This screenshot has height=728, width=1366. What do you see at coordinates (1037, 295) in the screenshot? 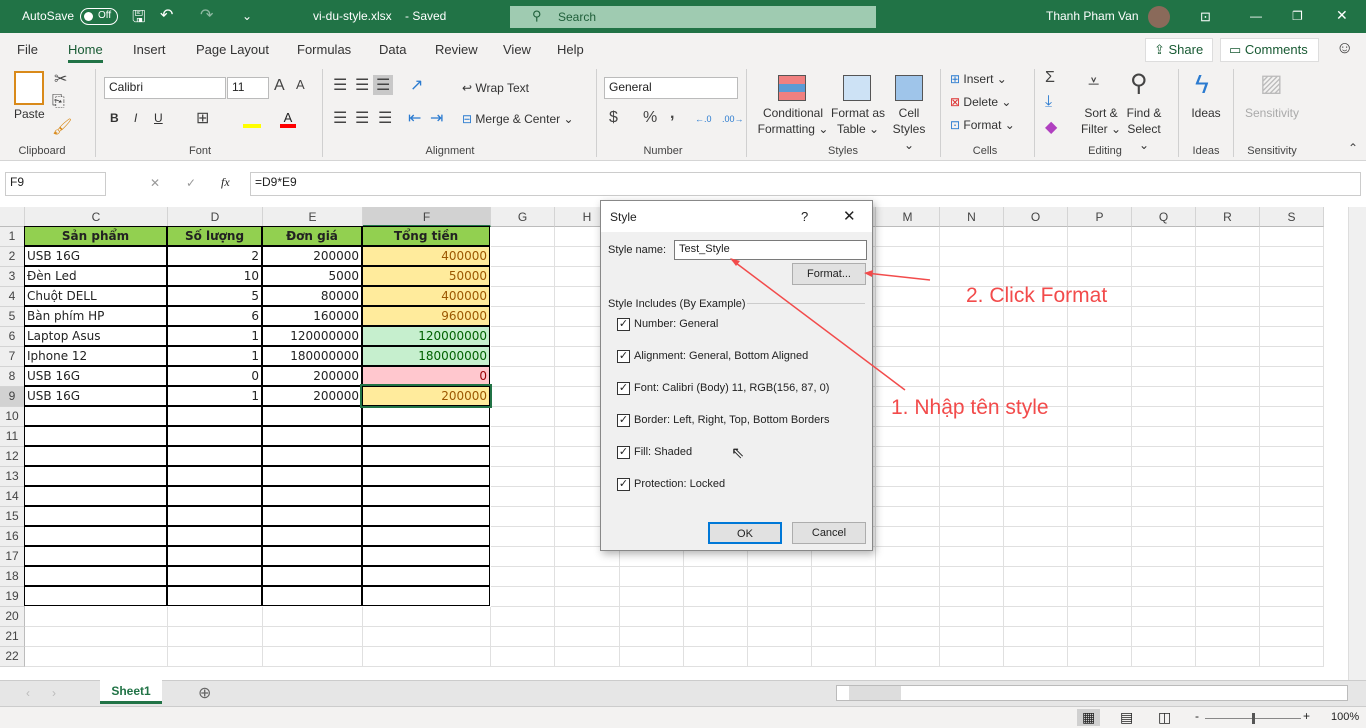
I see `annotation-step2: 2. Click Format` at bounding box center [1037, 295].